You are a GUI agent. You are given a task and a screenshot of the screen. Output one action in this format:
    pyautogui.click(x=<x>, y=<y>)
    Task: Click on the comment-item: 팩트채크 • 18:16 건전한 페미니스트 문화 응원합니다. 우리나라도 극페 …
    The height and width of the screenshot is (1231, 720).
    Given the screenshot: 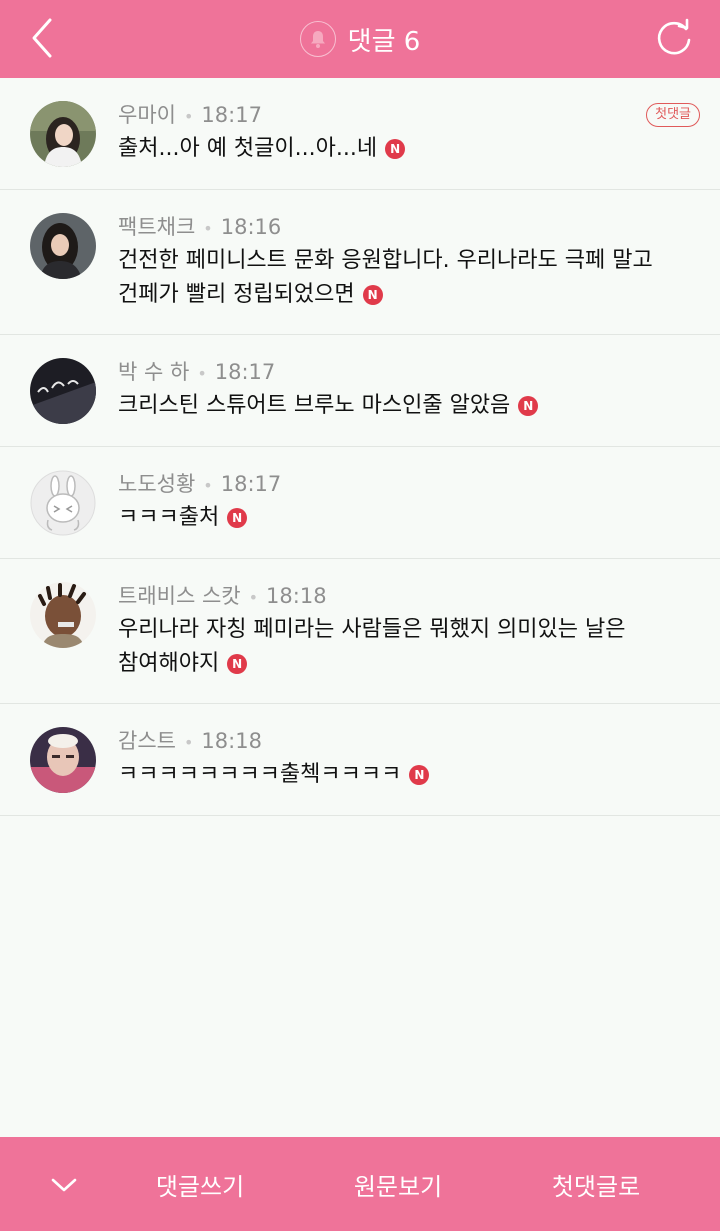 What is the action you would take?
    pyautogui.click(x=360, y=262)
    